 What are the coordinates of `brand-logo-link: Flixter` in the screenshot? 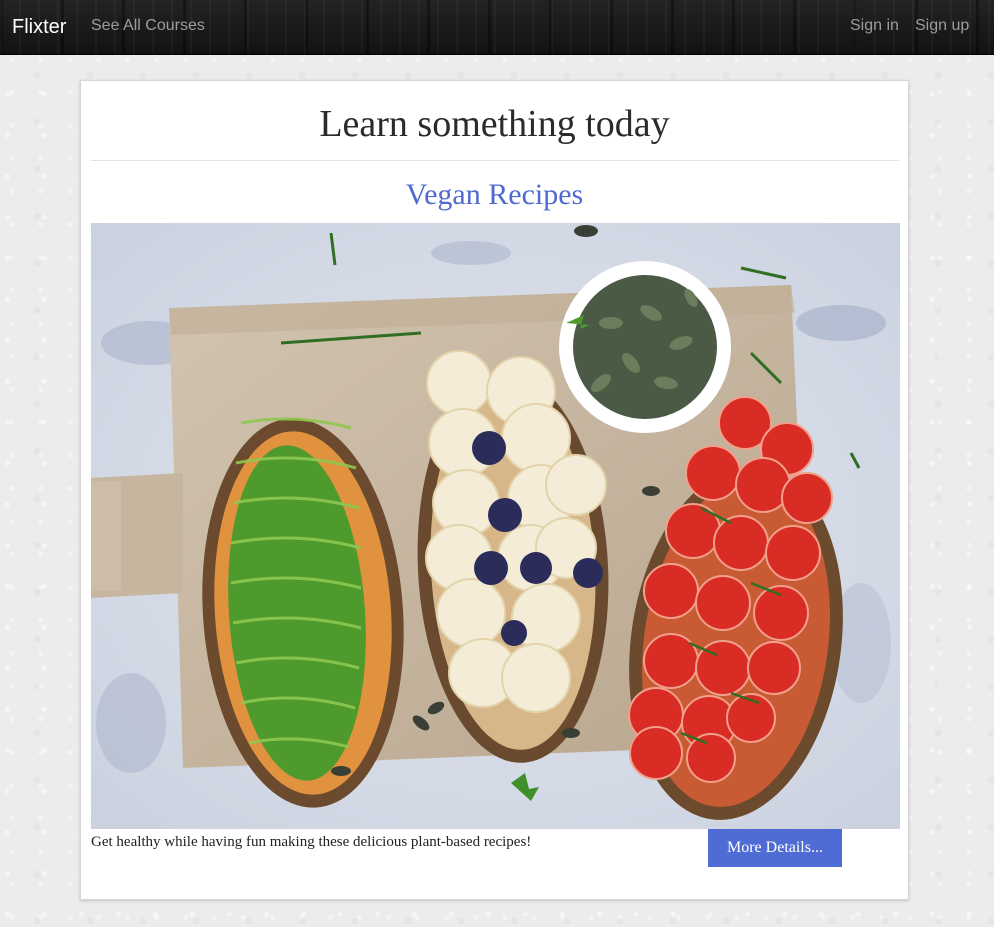 It's located at (39, 27).